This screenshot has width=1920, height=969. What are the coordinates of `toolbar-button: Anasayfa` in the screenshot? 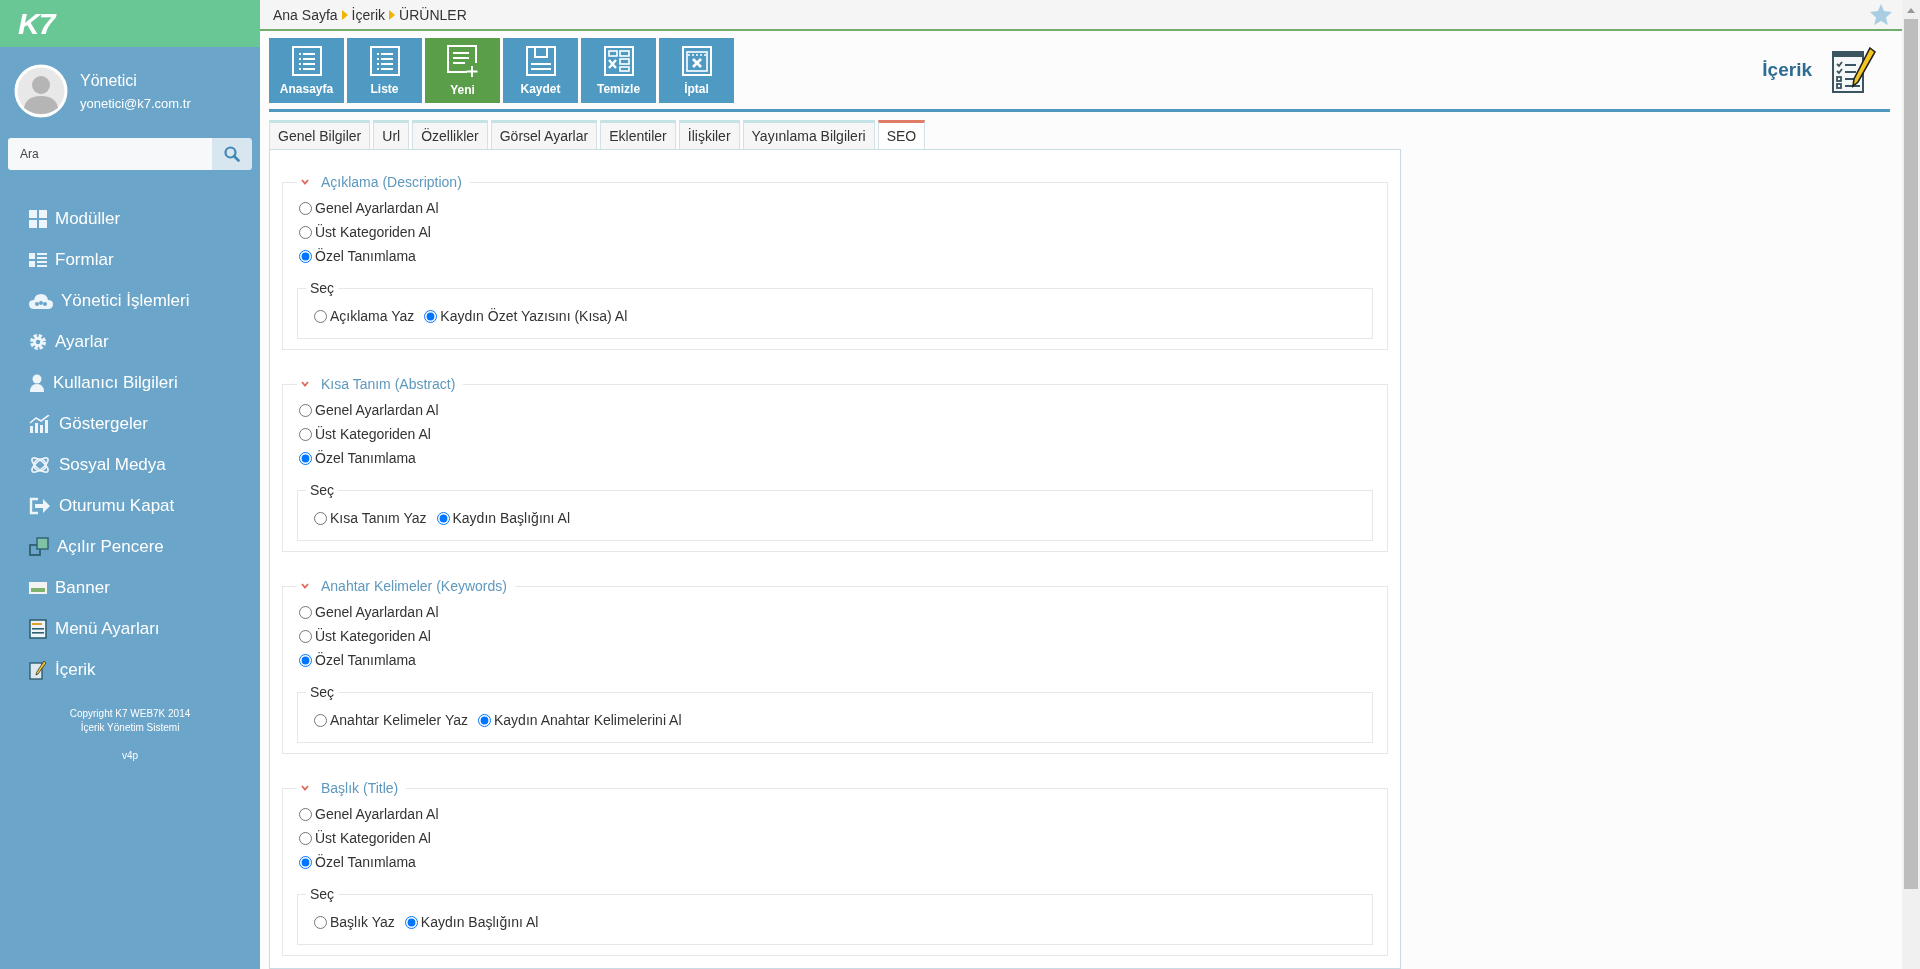 It's located at (306, 70).